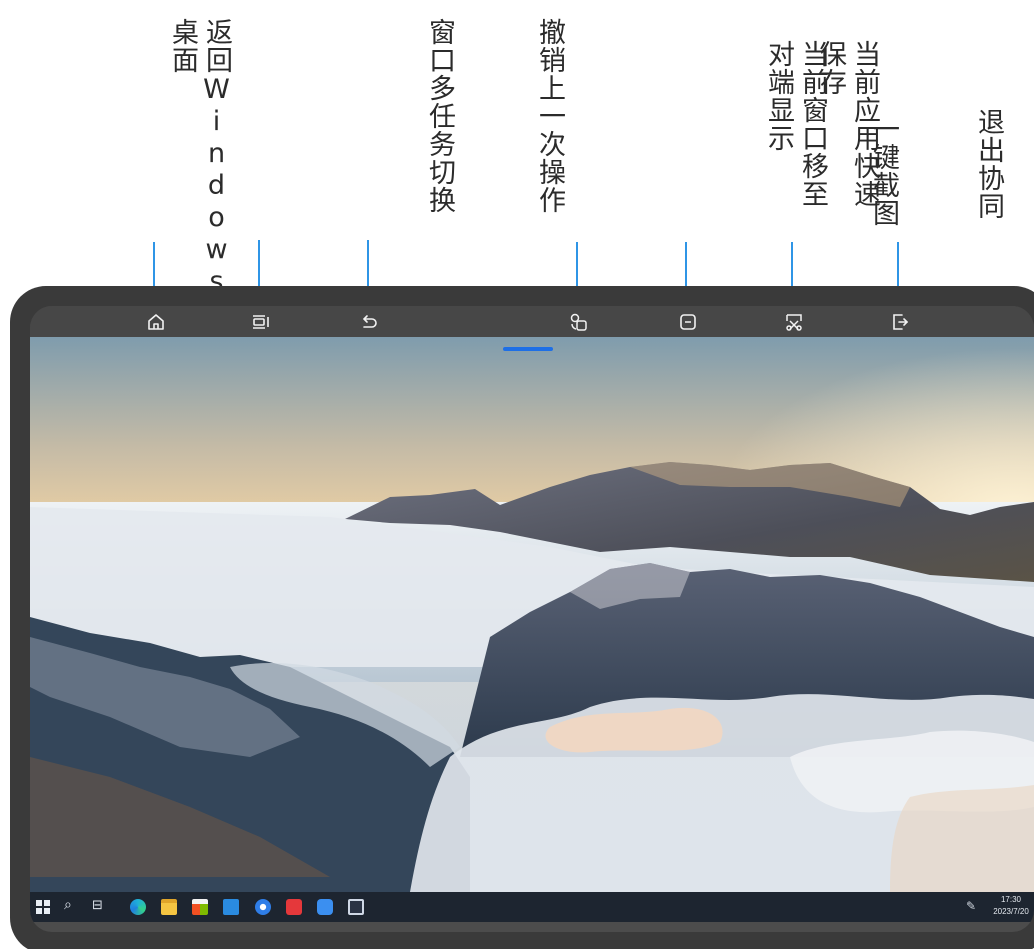 The image size is (1034, 949). What do you see at coordinates (688, 322) in the screenshot?
I see `save-icon` at bounding box center [688, 322].